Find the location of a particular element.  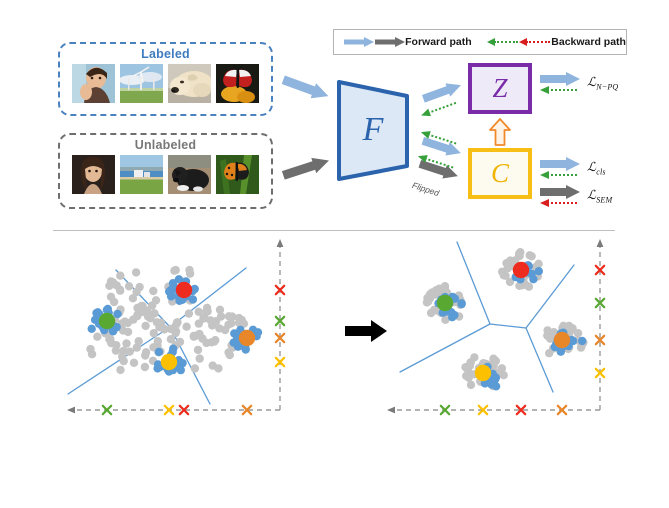

unlabeled-data-box: Unlabeled is located at coordinates (165, 171).